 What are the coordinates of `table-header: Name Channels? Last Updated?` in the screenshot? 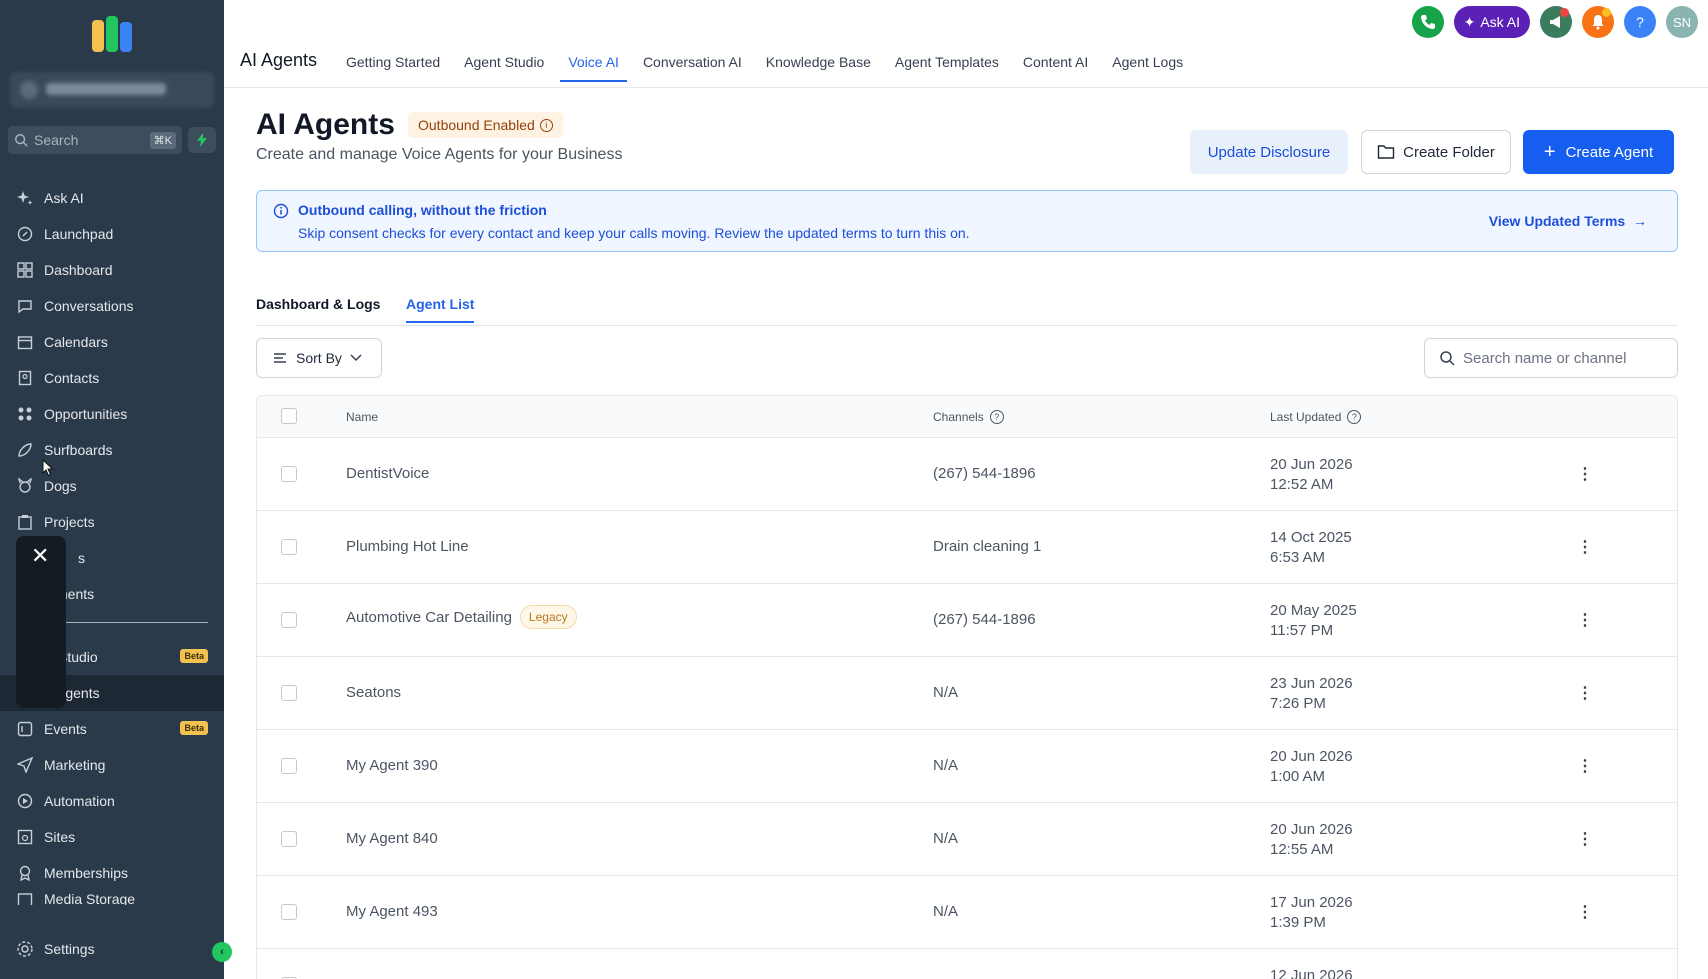 It's located at (967, 417).